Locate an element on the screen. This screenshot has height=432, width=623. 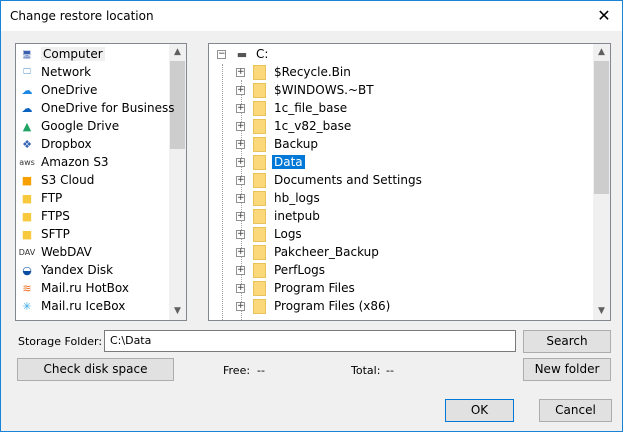
tree-folder-item: + Documents and Settings is located at coordinates (330, 180).